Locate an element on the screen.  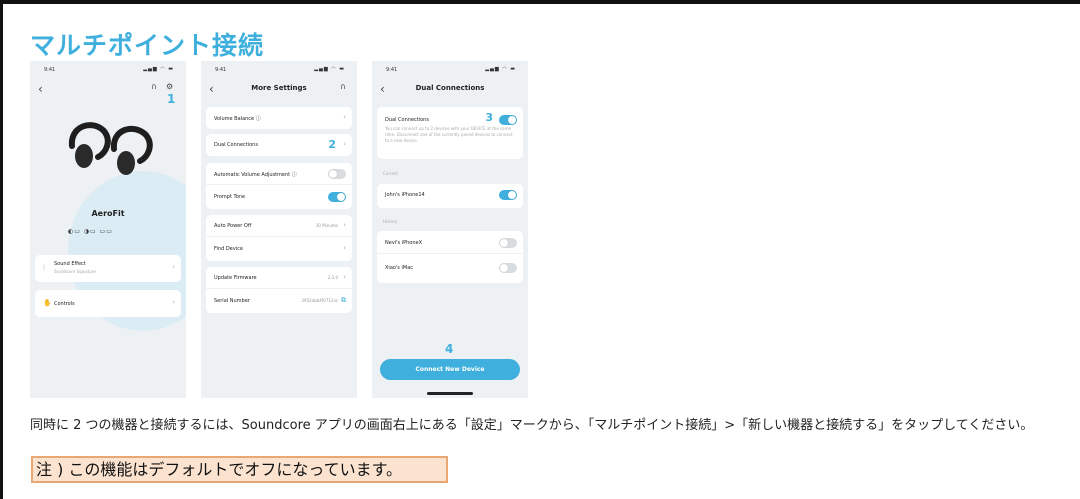
step-number-4: 4 is located at coordinates (449, 349).